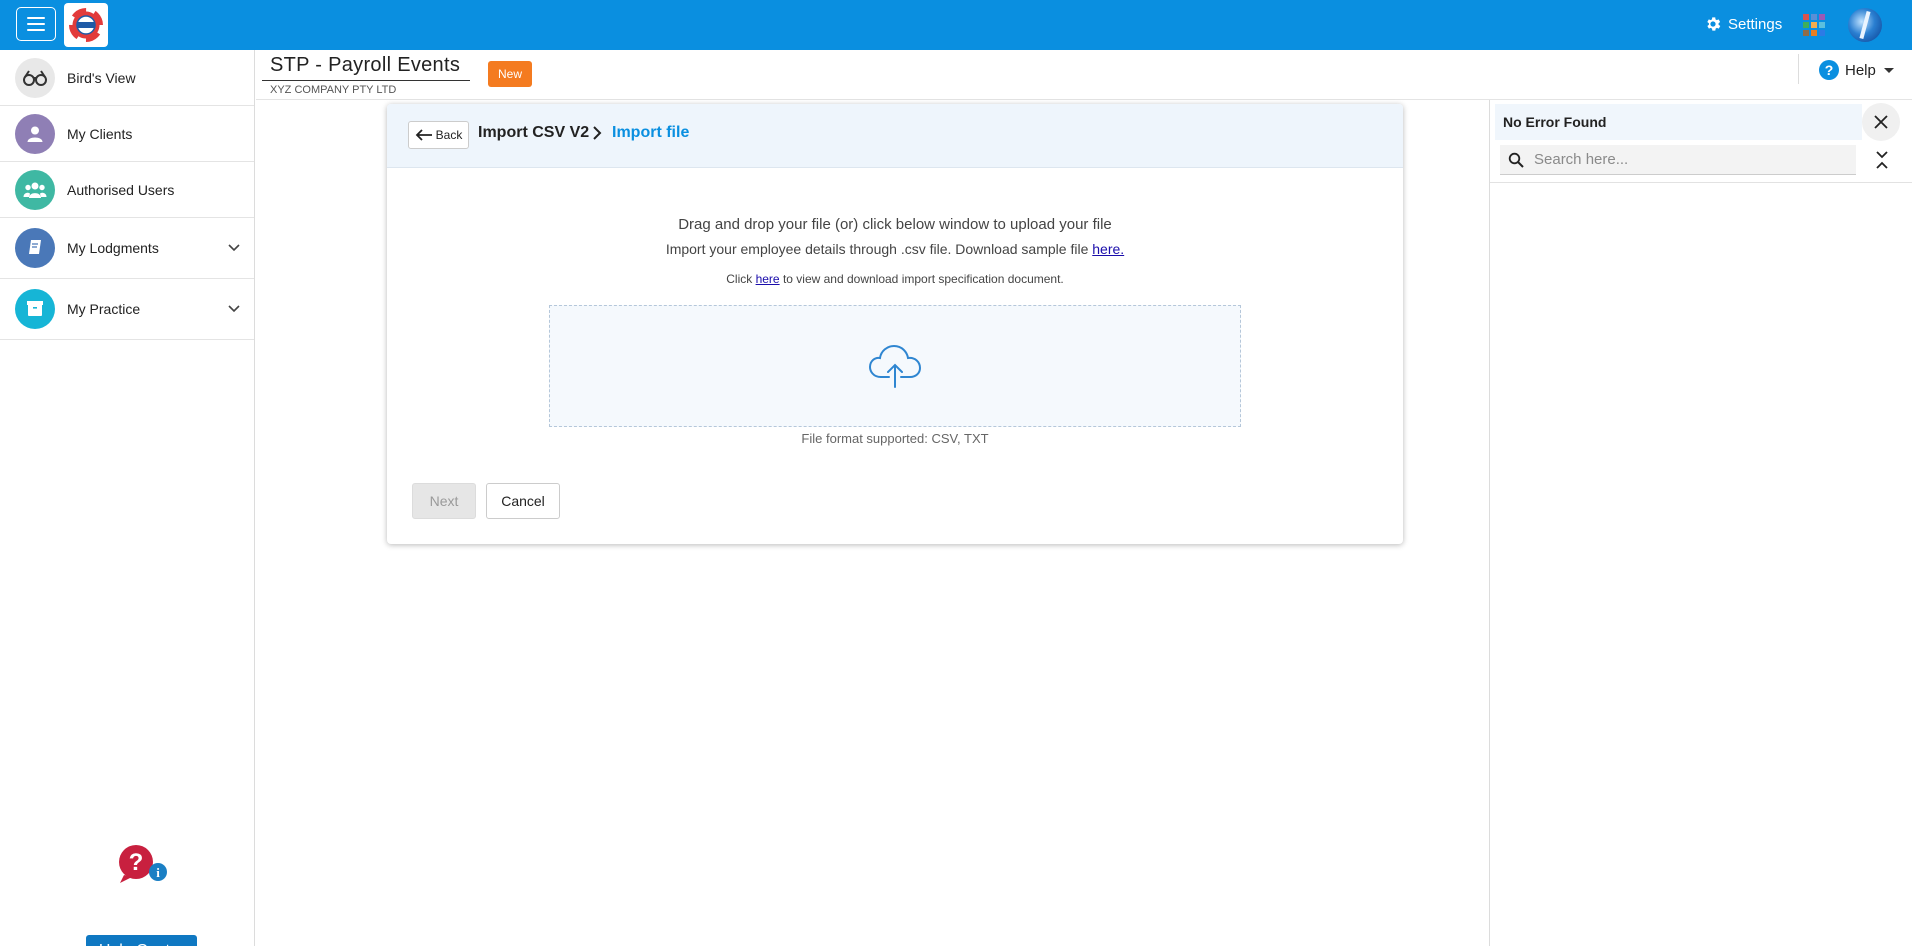 The image size is (1912, 946). I want to click on cloud-upload-icon, so click(895, 366).